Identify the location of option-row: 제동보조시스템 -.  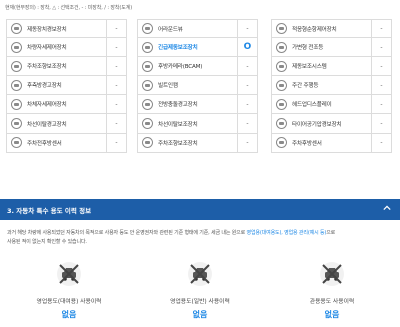
(331, 67).